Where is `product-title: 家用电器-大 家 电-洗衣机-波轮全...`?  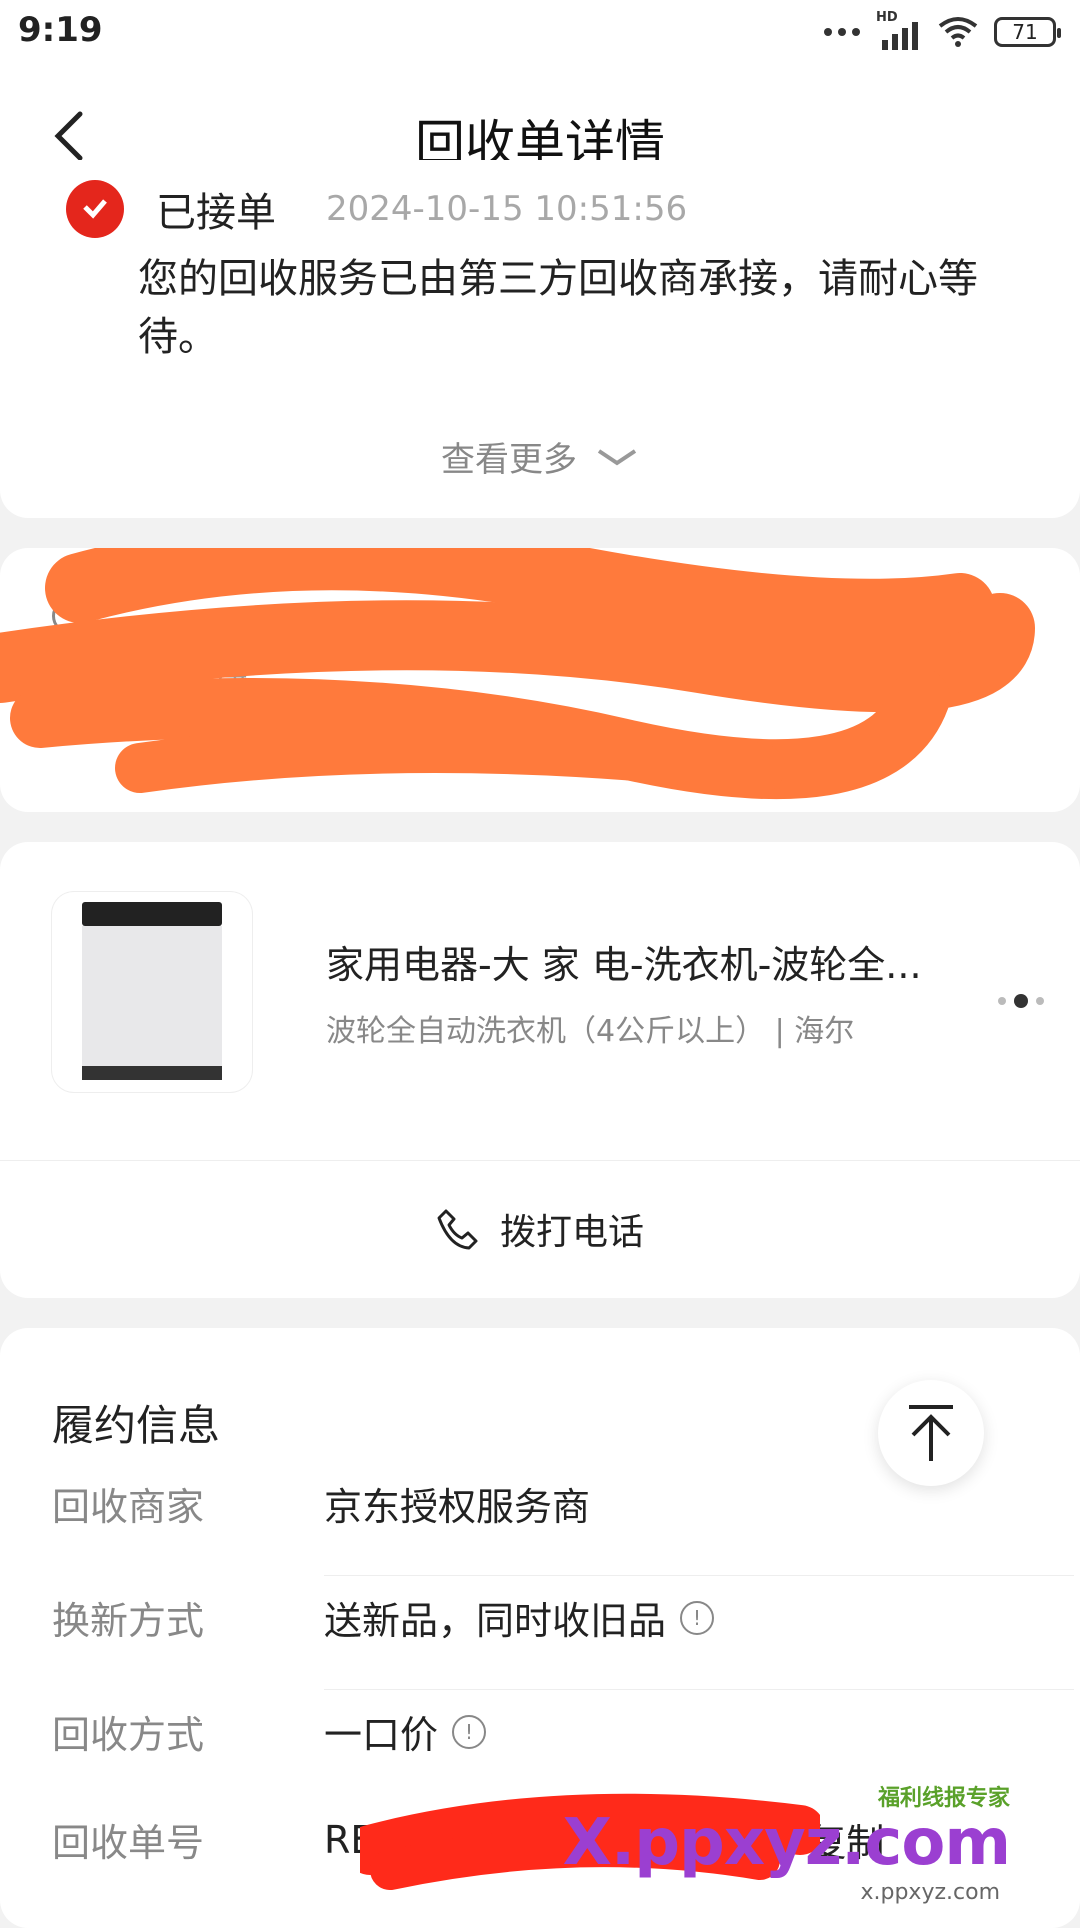
product-title: 家用电器-大 家 电-洗衣机-波轮全... is located at coordinates (624, 965).